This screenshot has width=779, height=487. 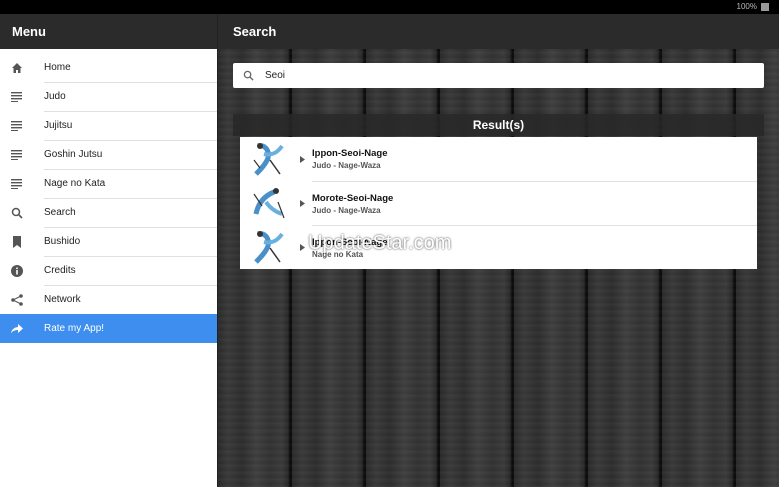 What do you see at coordinates (746, 6) in the screenshot?
I see `battery-text: 100%` at bounding box center [746, 6].